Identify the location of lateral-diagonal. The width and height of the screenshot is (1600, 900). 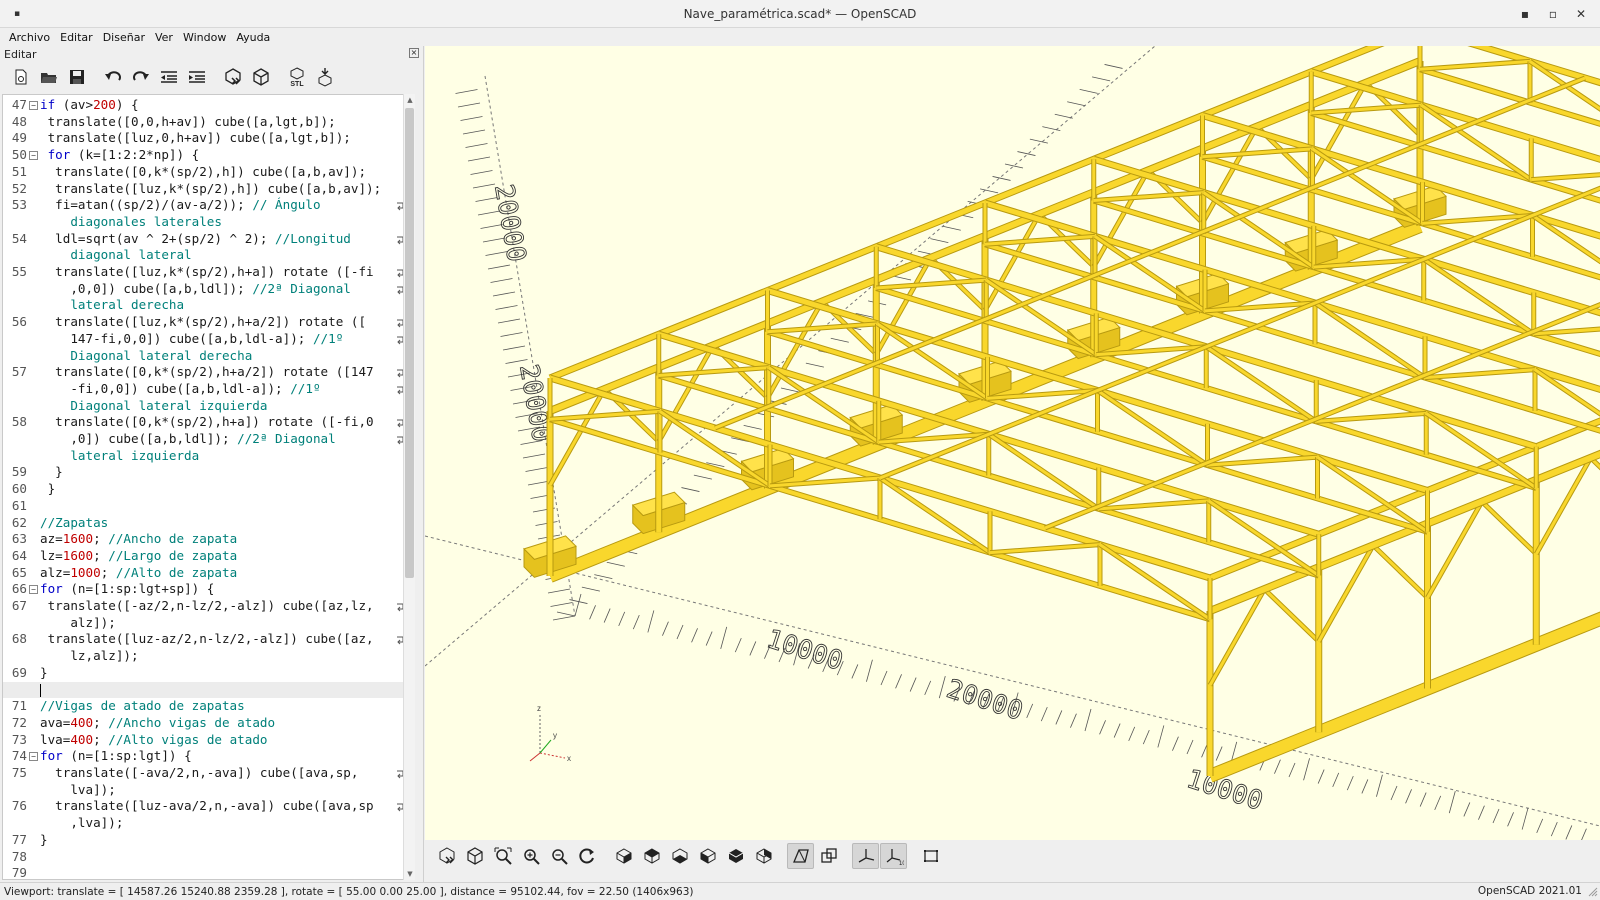
(1509, 528).